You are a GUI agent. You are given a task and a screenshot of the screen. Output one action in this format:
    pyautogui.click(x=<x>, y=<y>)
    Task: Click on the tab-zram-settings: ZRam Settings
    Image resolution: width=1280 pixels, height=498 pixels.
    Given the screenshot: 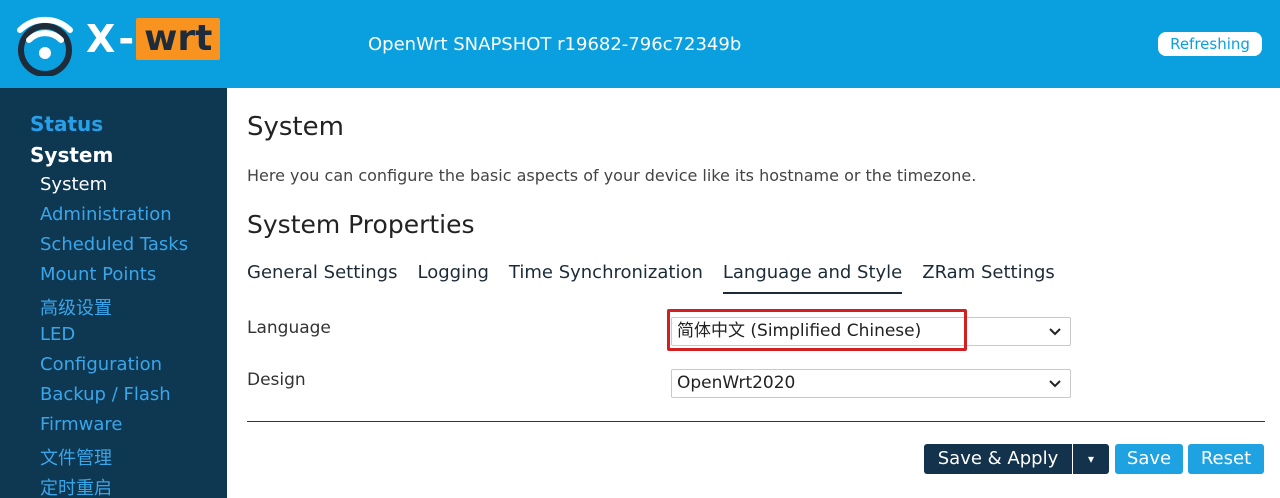 What is the action you would take?
    pyautogui.click(x=988, y=278)
    